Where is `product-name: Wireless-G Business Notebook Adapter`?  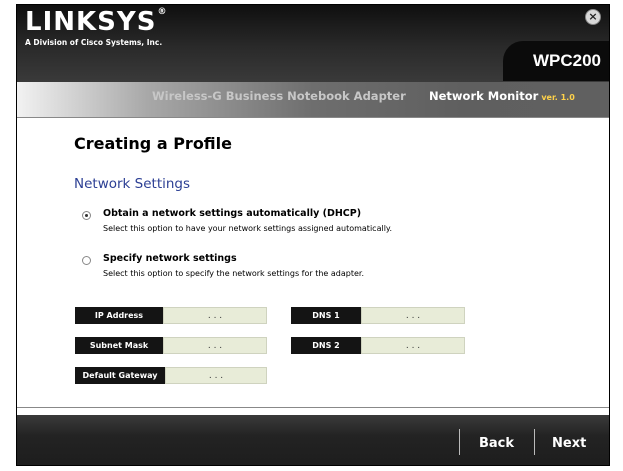 product-name: Wireless-G Business Notebook Adapter is located at coordinates (279, 96).